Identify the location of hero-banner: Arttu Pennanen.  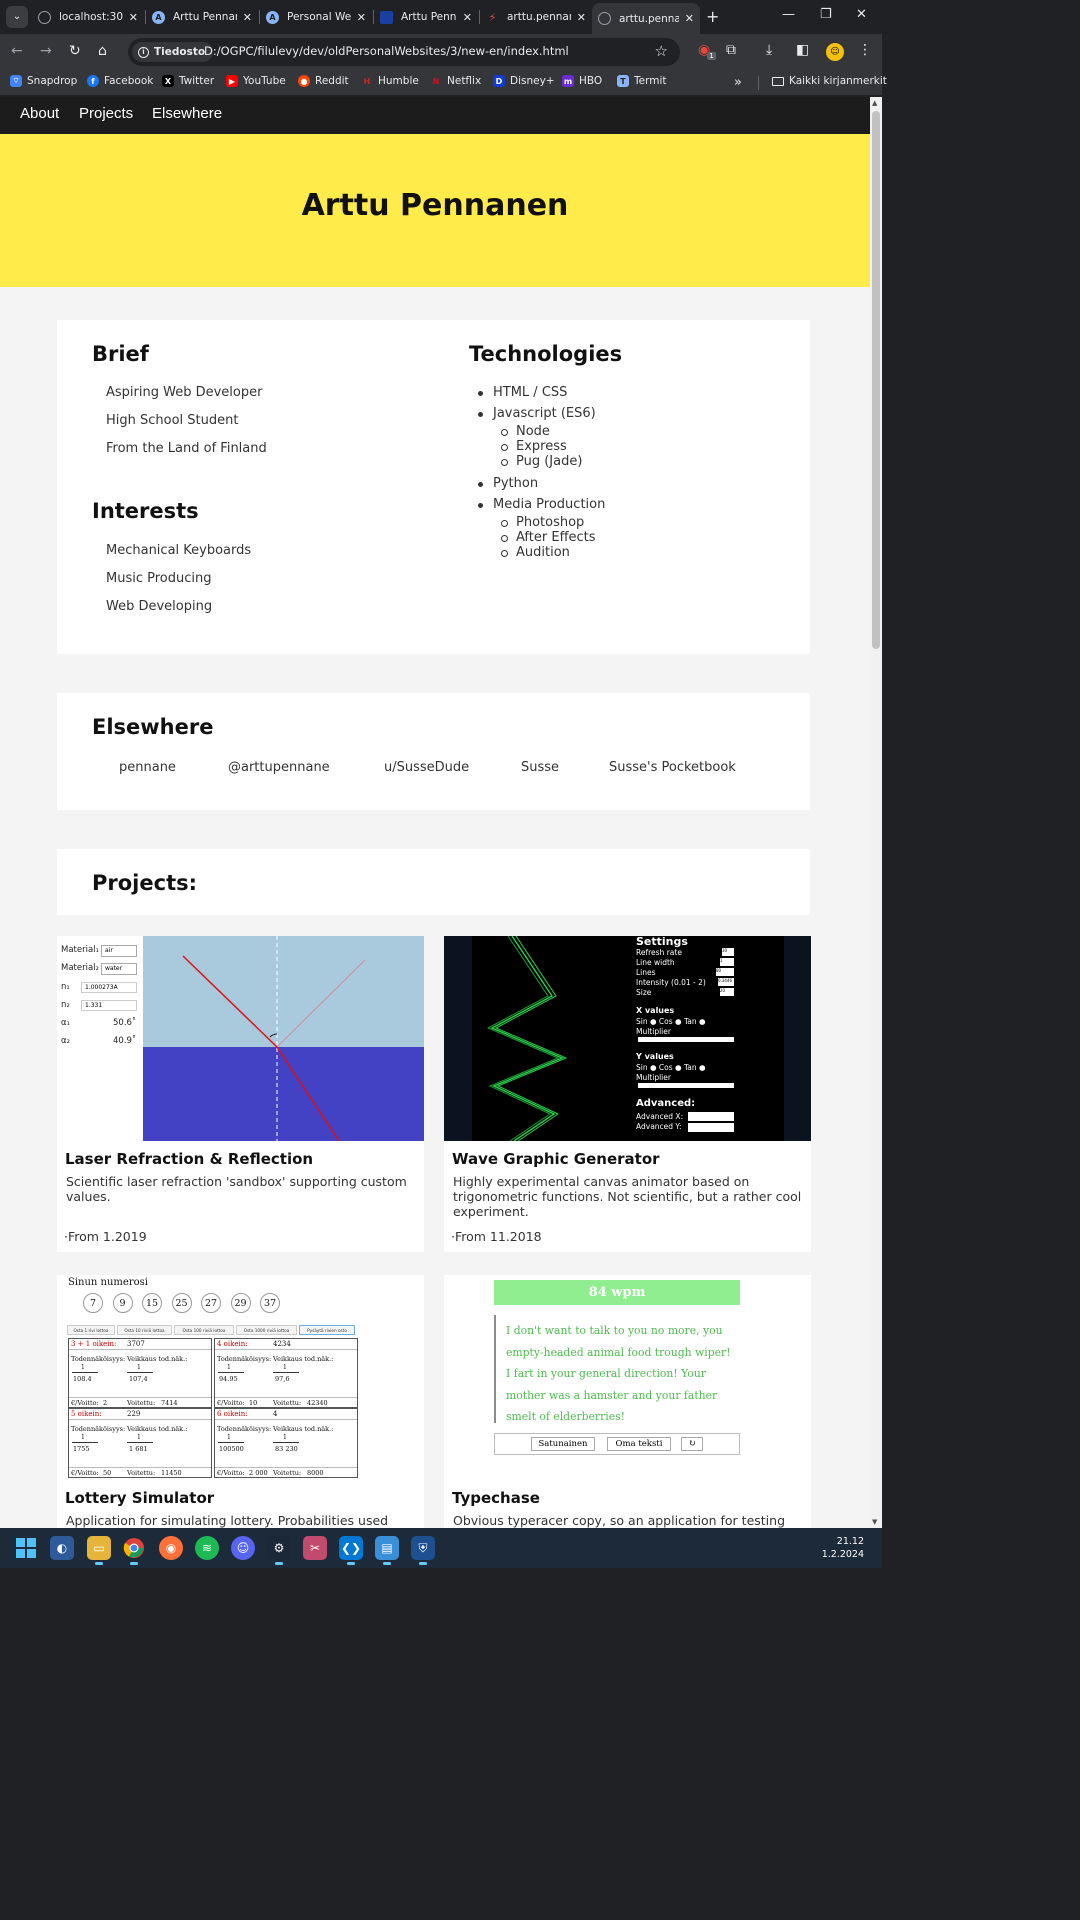
(435, 210).